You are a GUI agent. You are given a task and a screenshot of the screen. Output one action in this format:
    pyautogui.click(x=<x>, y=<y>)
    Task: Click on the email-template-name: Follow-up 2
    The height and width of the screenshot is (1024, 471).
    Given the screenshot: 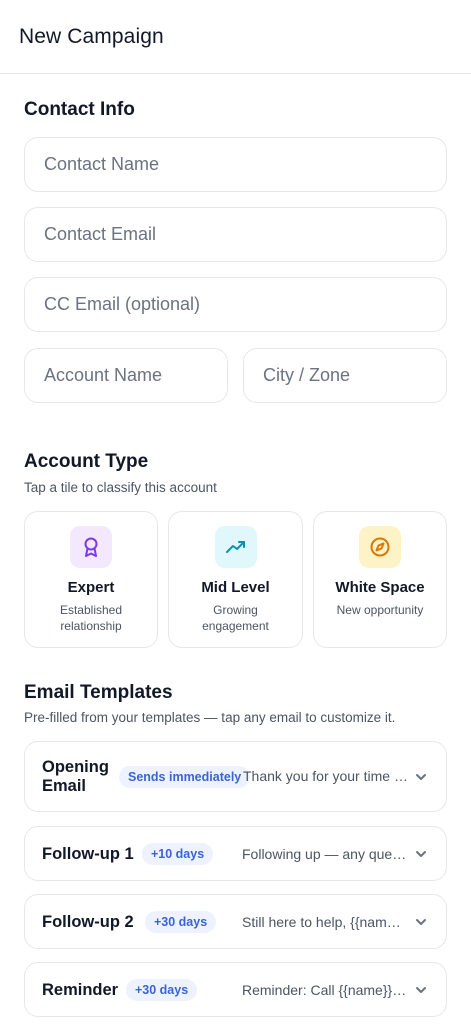 What is the action you would take?
    pyautogui.click(x=88, y=922)
    